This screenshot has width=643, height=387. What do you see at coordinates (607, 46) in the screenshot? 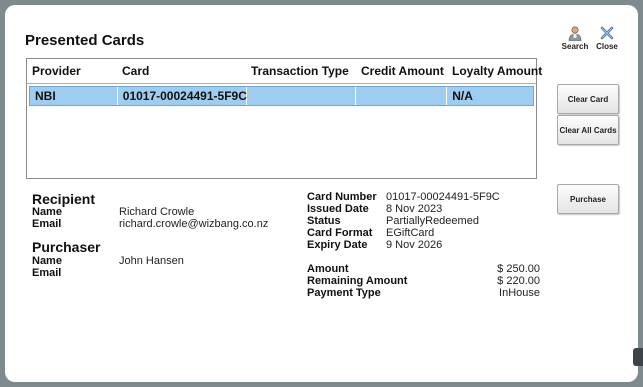
I see `close-label: Close` at bounding box center [607, 46].